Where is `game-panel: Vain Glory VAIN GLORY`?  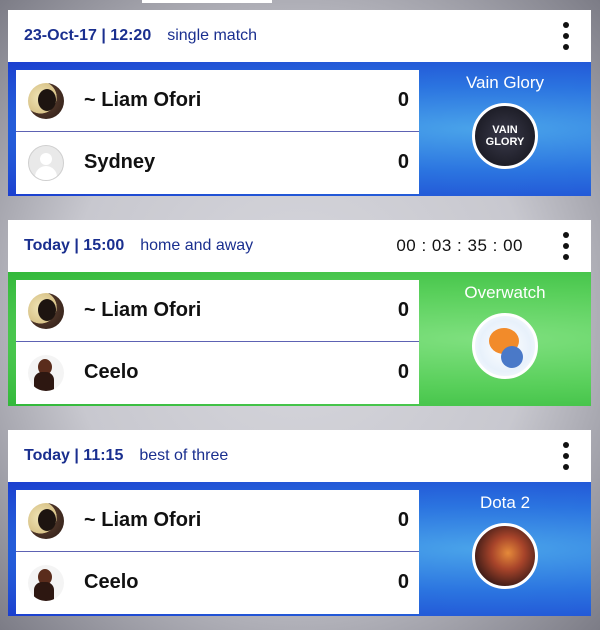
game-panel: Vain Glory VAIN GLORY is located at coordinates (505, 129).